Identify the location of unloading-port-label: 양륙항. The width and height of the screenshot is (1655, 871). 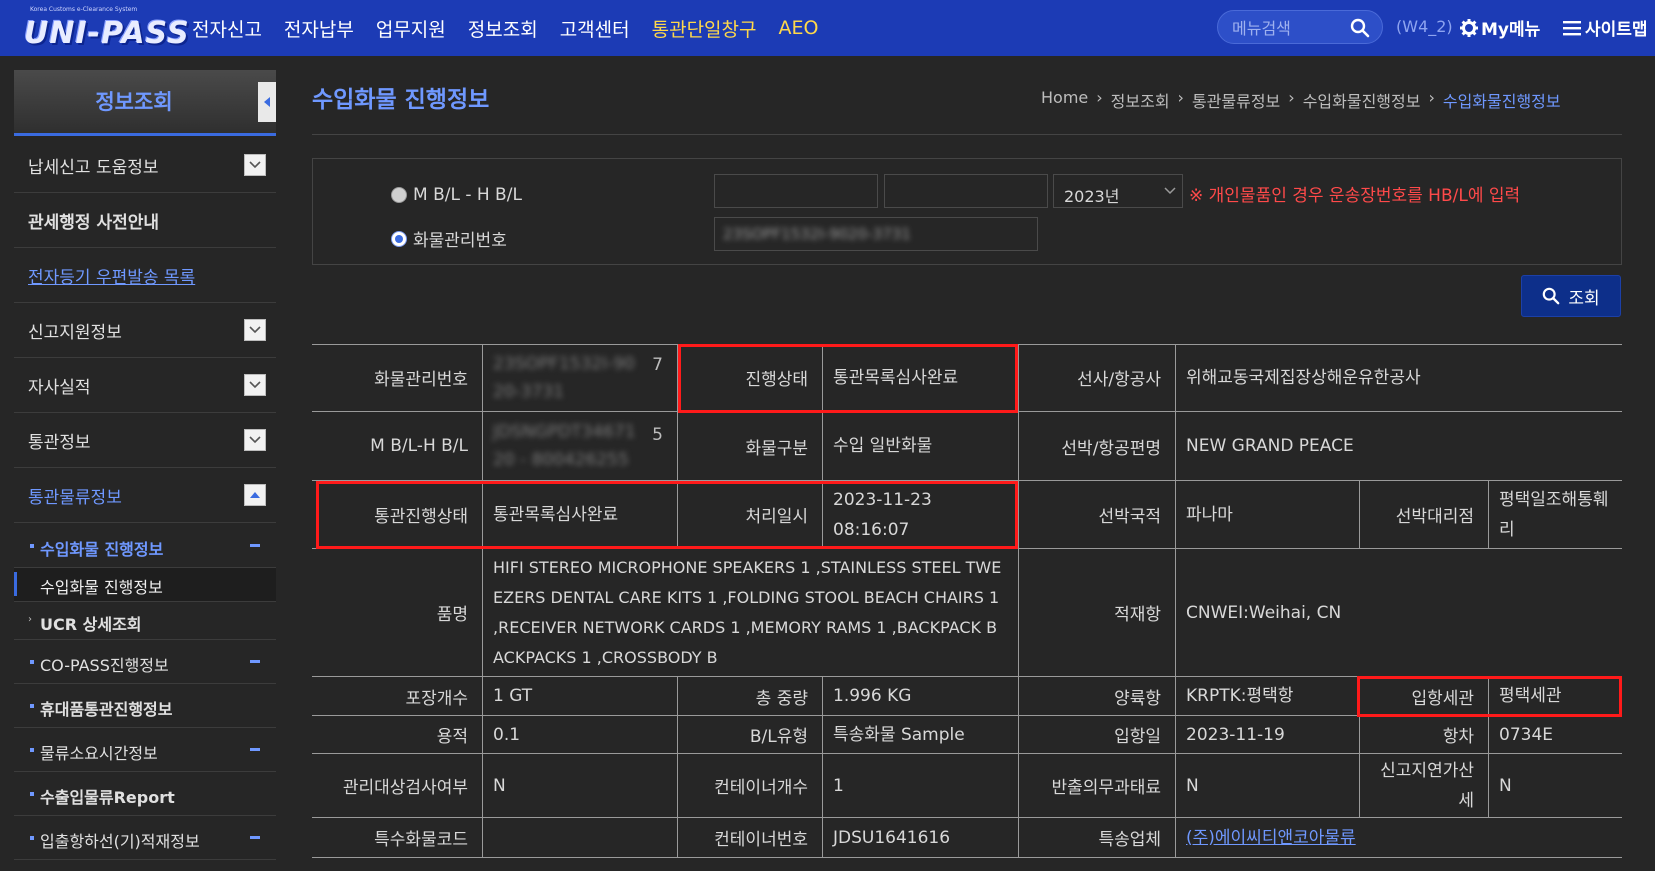
(1096, 696).